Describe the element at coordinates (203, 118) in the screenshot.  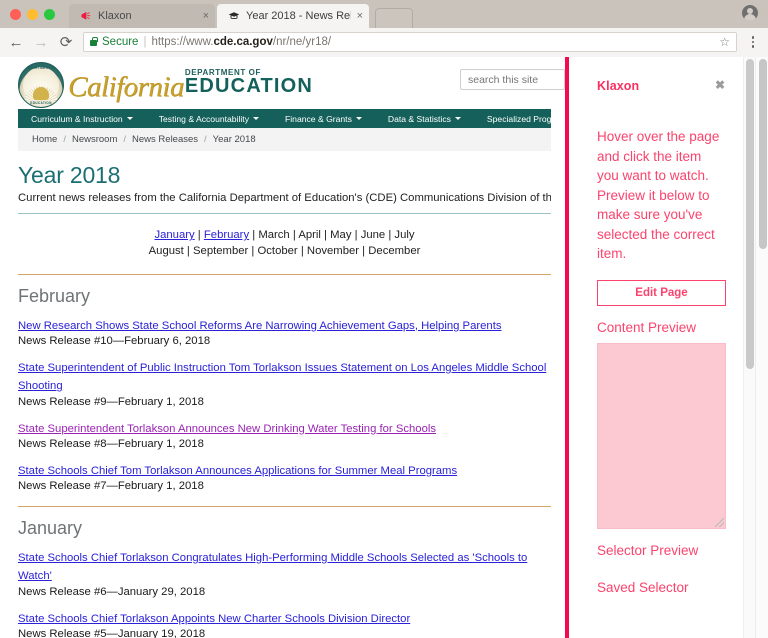
I see `nav-label: Testing & Accountability` at that location.